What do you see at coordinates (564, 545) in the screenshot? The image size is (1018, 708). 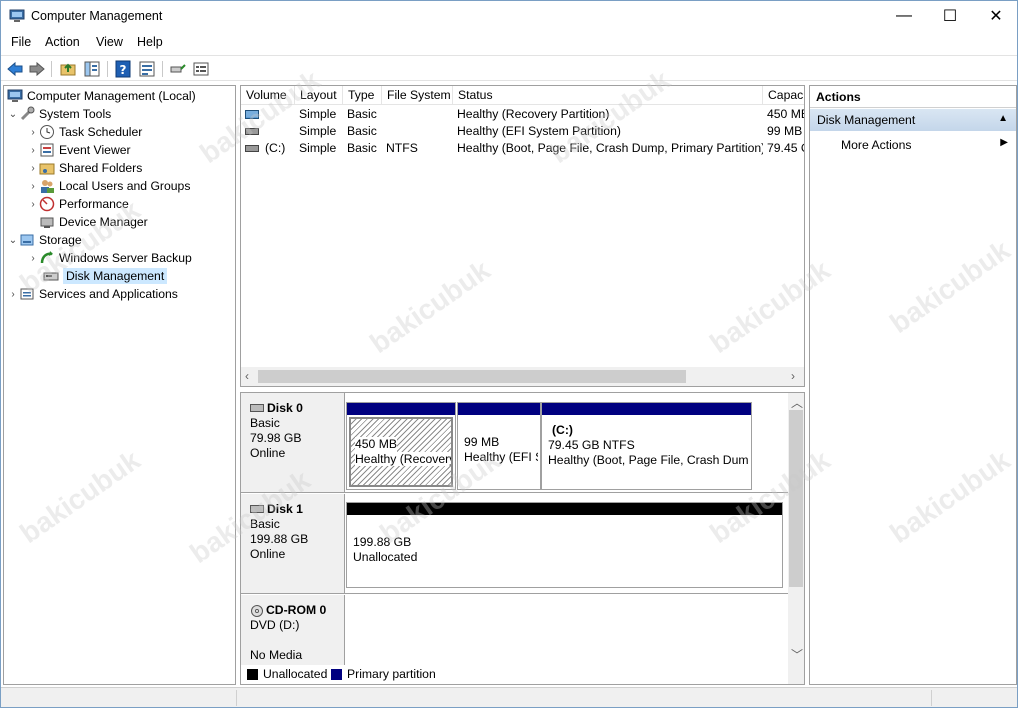 I see `partition-unallocated: 199.88 GB Unallocated` at bounding box center [564, 545].